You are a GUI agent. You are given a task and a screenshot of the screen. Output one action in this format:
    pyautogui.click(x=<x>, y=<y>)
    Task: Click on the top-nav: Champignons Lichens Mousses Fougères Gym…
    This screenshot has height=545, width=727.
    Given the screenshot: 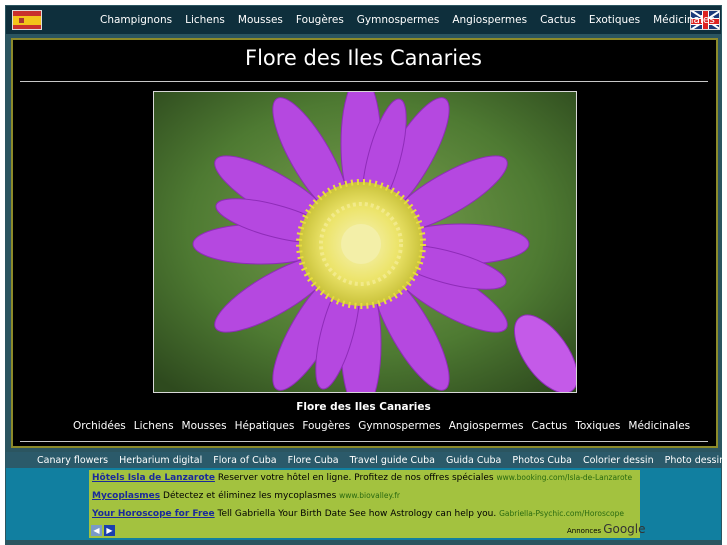 What is the action you would take?
    pyautogui.click(x=407, y=20)
    